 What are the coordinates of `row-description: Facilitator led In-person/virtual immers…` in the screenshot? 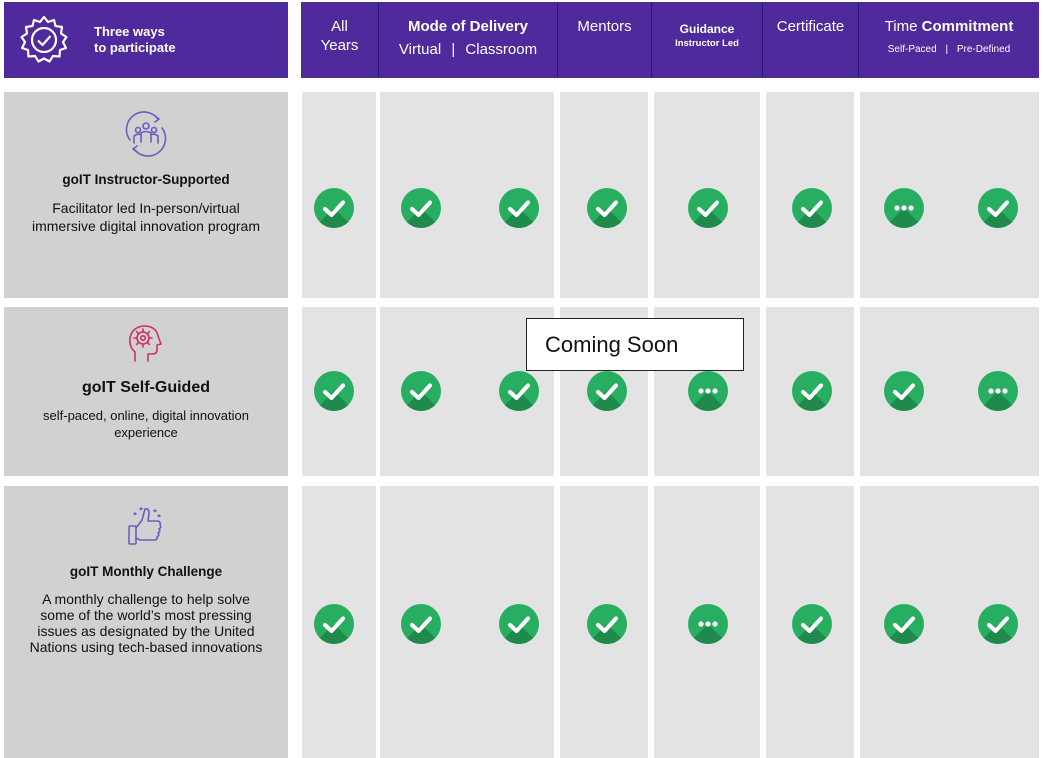 It's located at (146, 217).